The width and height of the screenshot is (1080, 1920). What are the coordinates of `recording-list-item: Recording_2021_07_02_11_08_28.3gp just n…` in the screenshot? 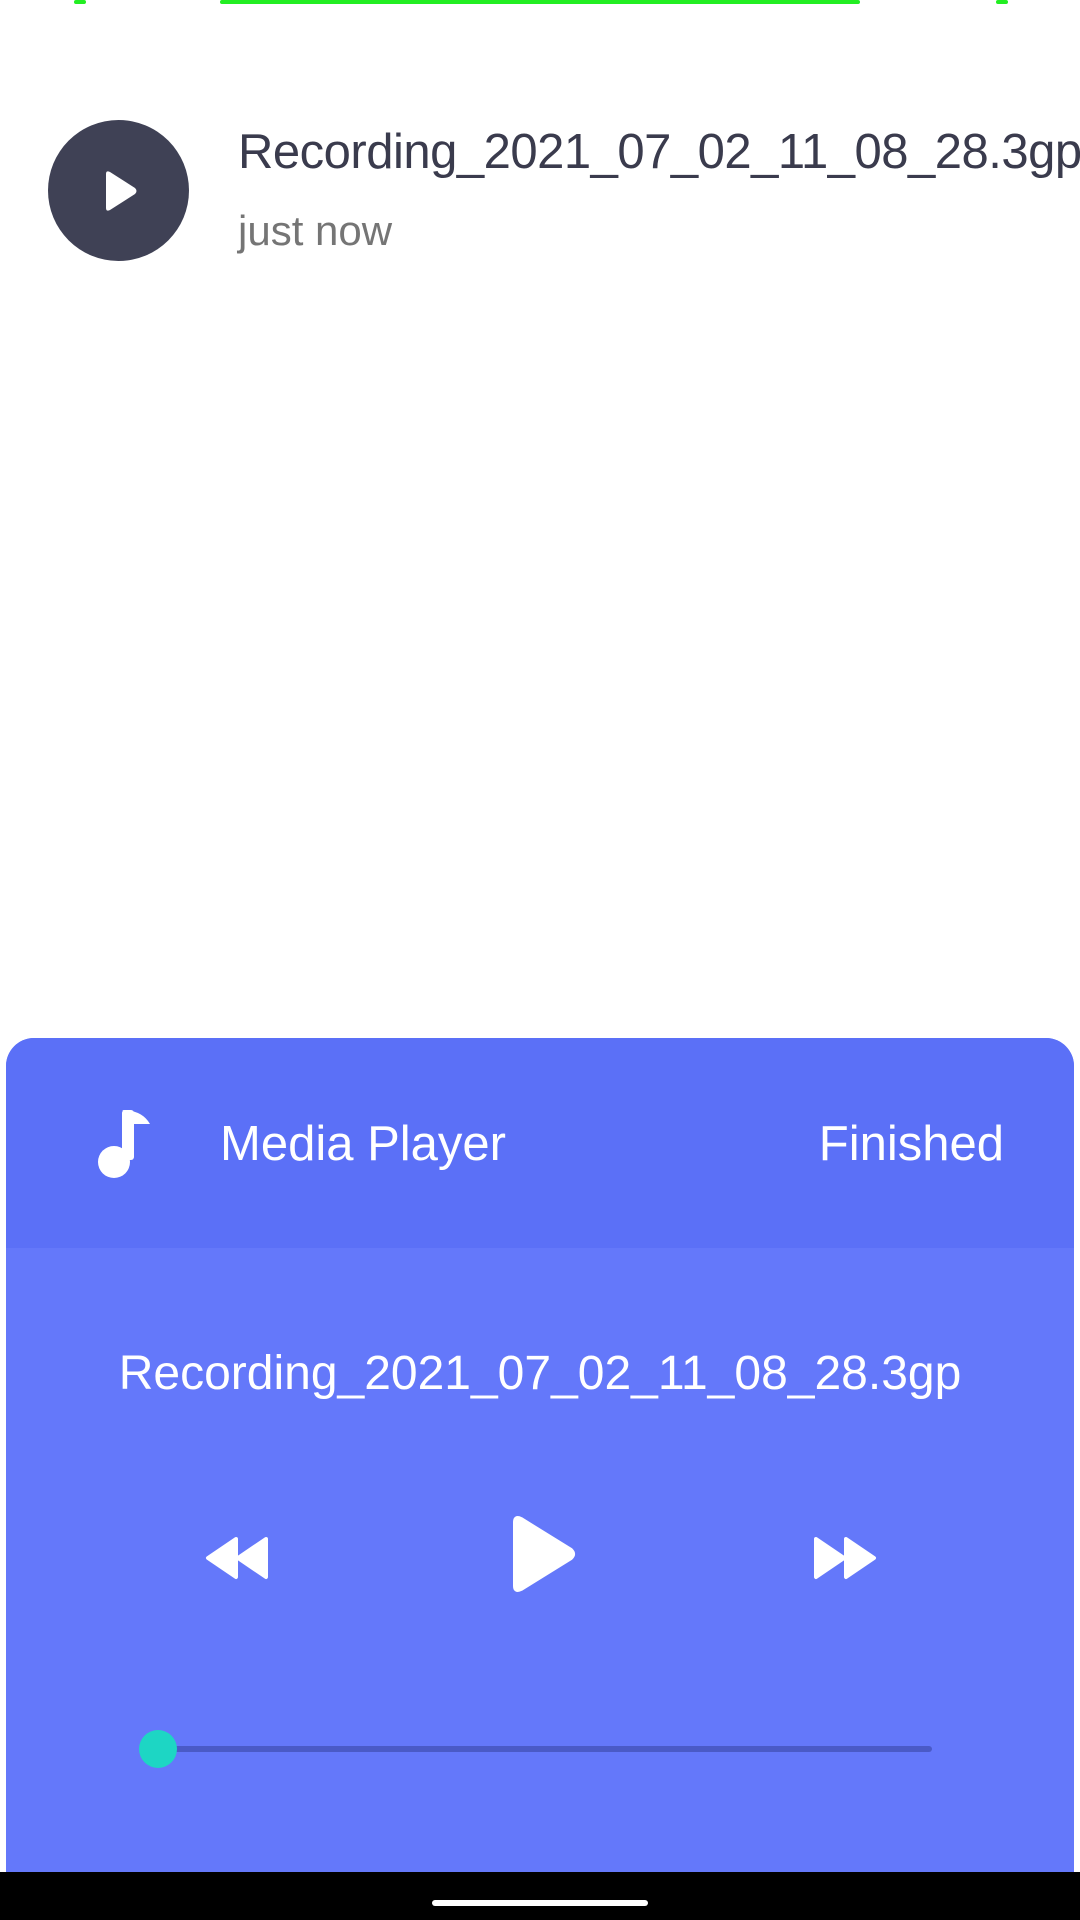 It's located at (540, 190).